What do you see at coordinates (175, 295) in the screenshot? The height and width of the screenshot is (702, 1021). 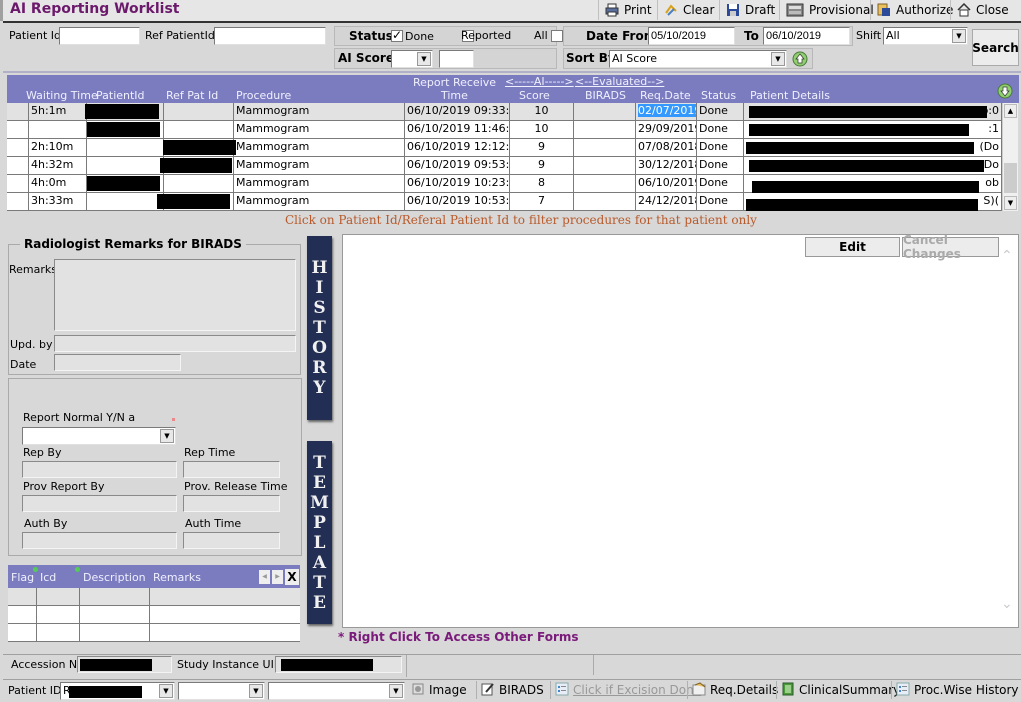 I see `remarks-textarea` at bounding box center [175, 295].